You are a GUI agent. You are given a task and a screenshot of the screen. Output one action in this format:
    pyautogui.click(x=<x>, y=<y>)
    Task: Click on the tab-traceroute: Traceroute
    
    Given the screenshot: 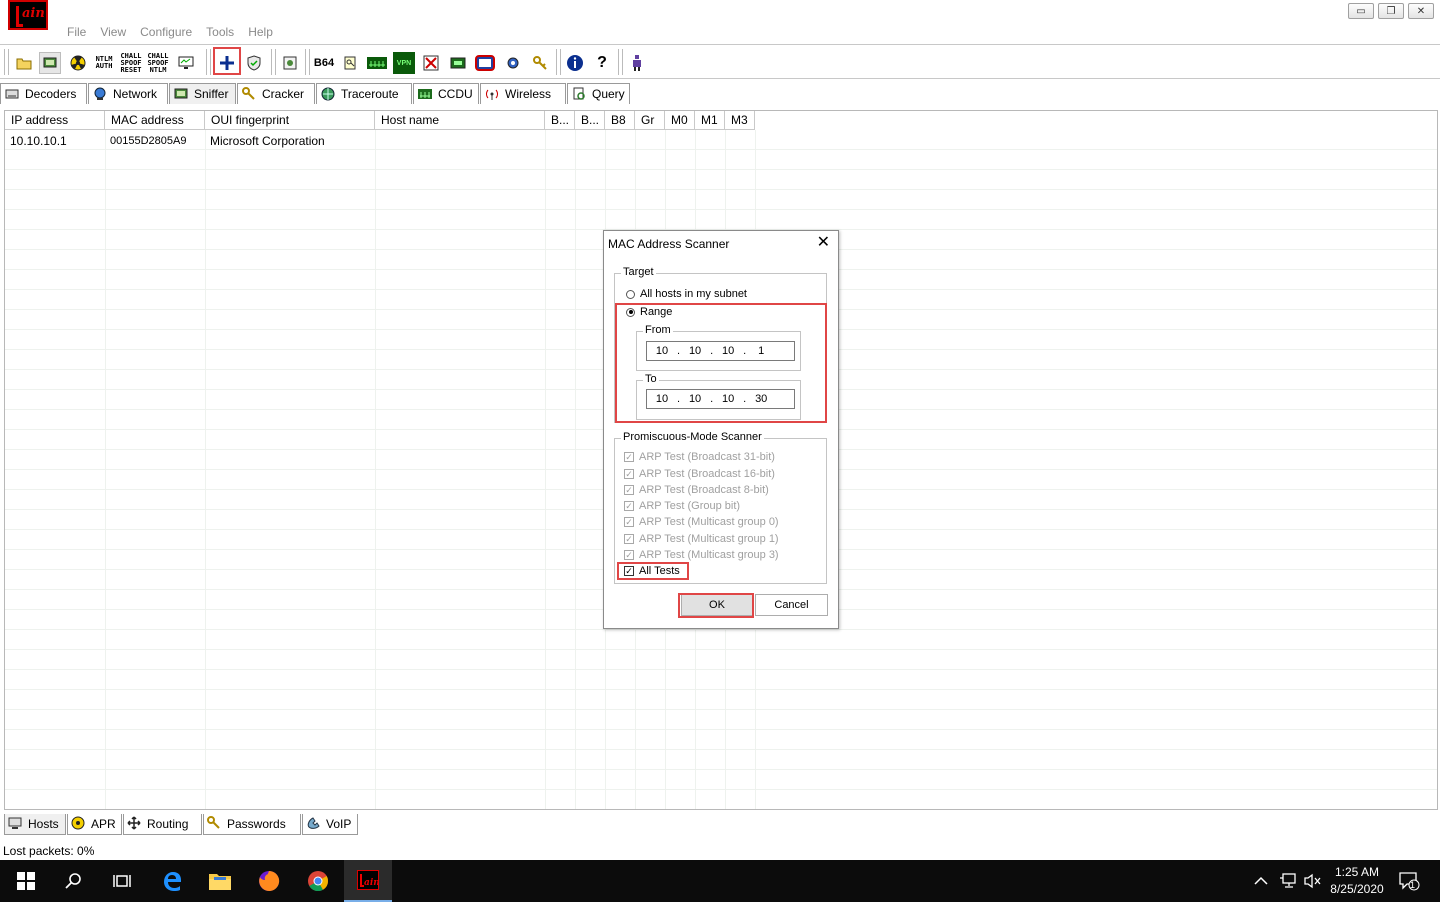 What is the action you would take?
    pyautogui.click(x=364, y=93)
    